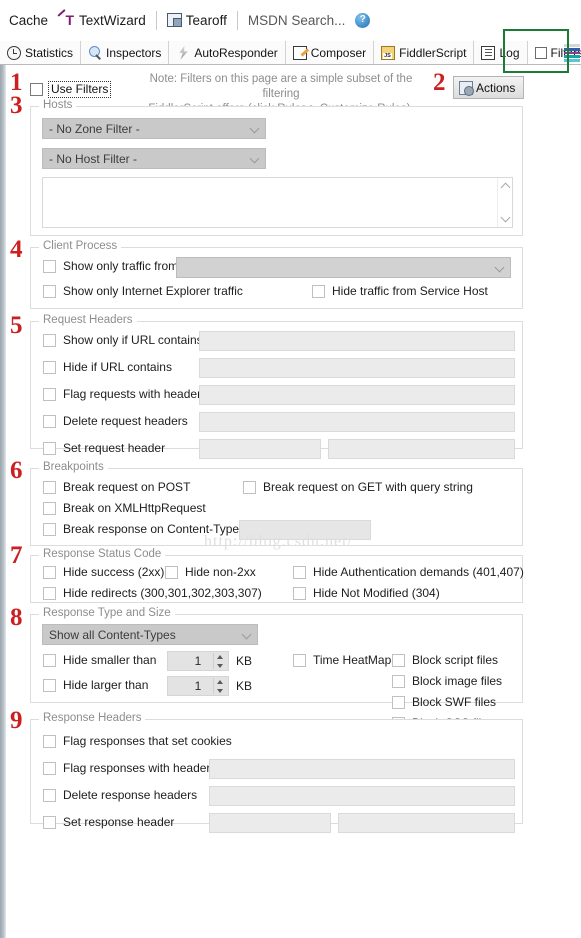 The image size is (581, 938). What do you see at coordinates (572, 53) in the screenshot?
I see `color-bars-icon` at bounding box center [572, 53].